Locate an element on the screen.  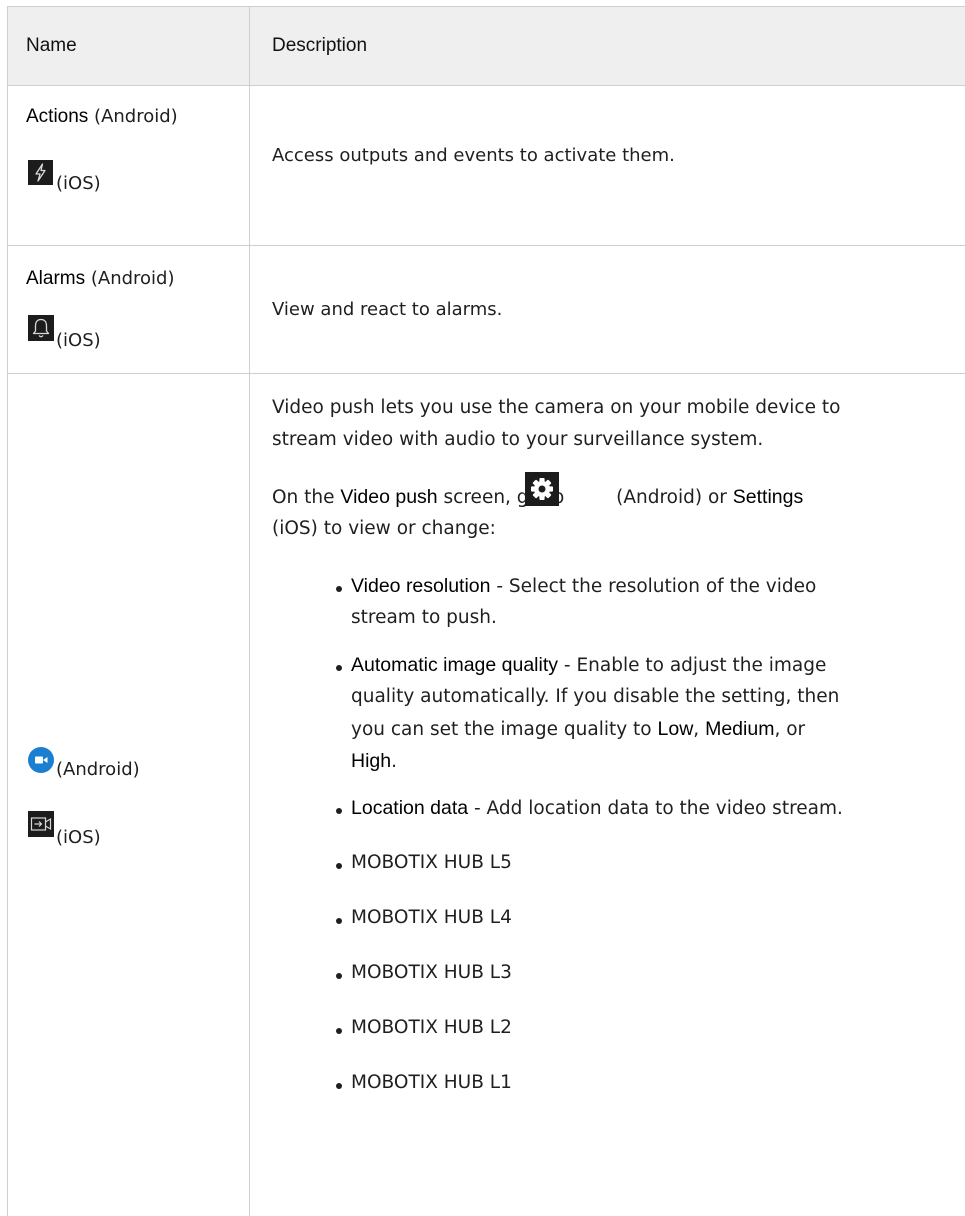
alarms-ios-label: (iOS) is located at coordinates (78, 340).